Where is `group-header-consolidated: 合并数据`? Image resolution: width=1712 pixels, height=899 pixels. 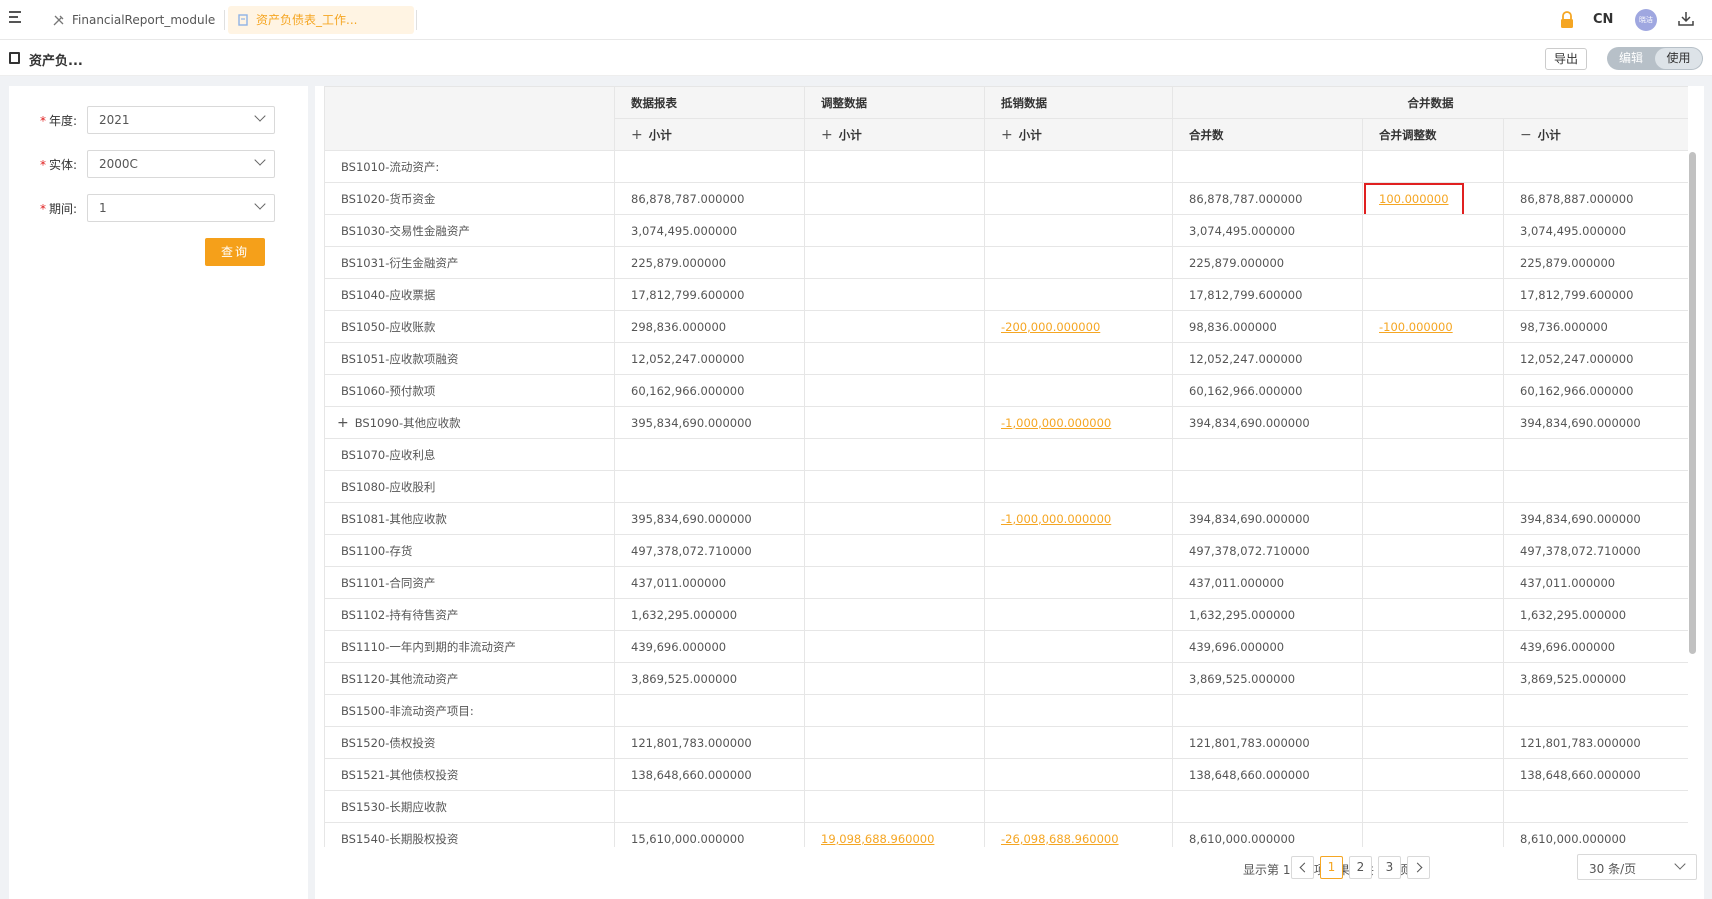 group-header-consolidated: 合并数据 is located at coordinates (1429, 102).